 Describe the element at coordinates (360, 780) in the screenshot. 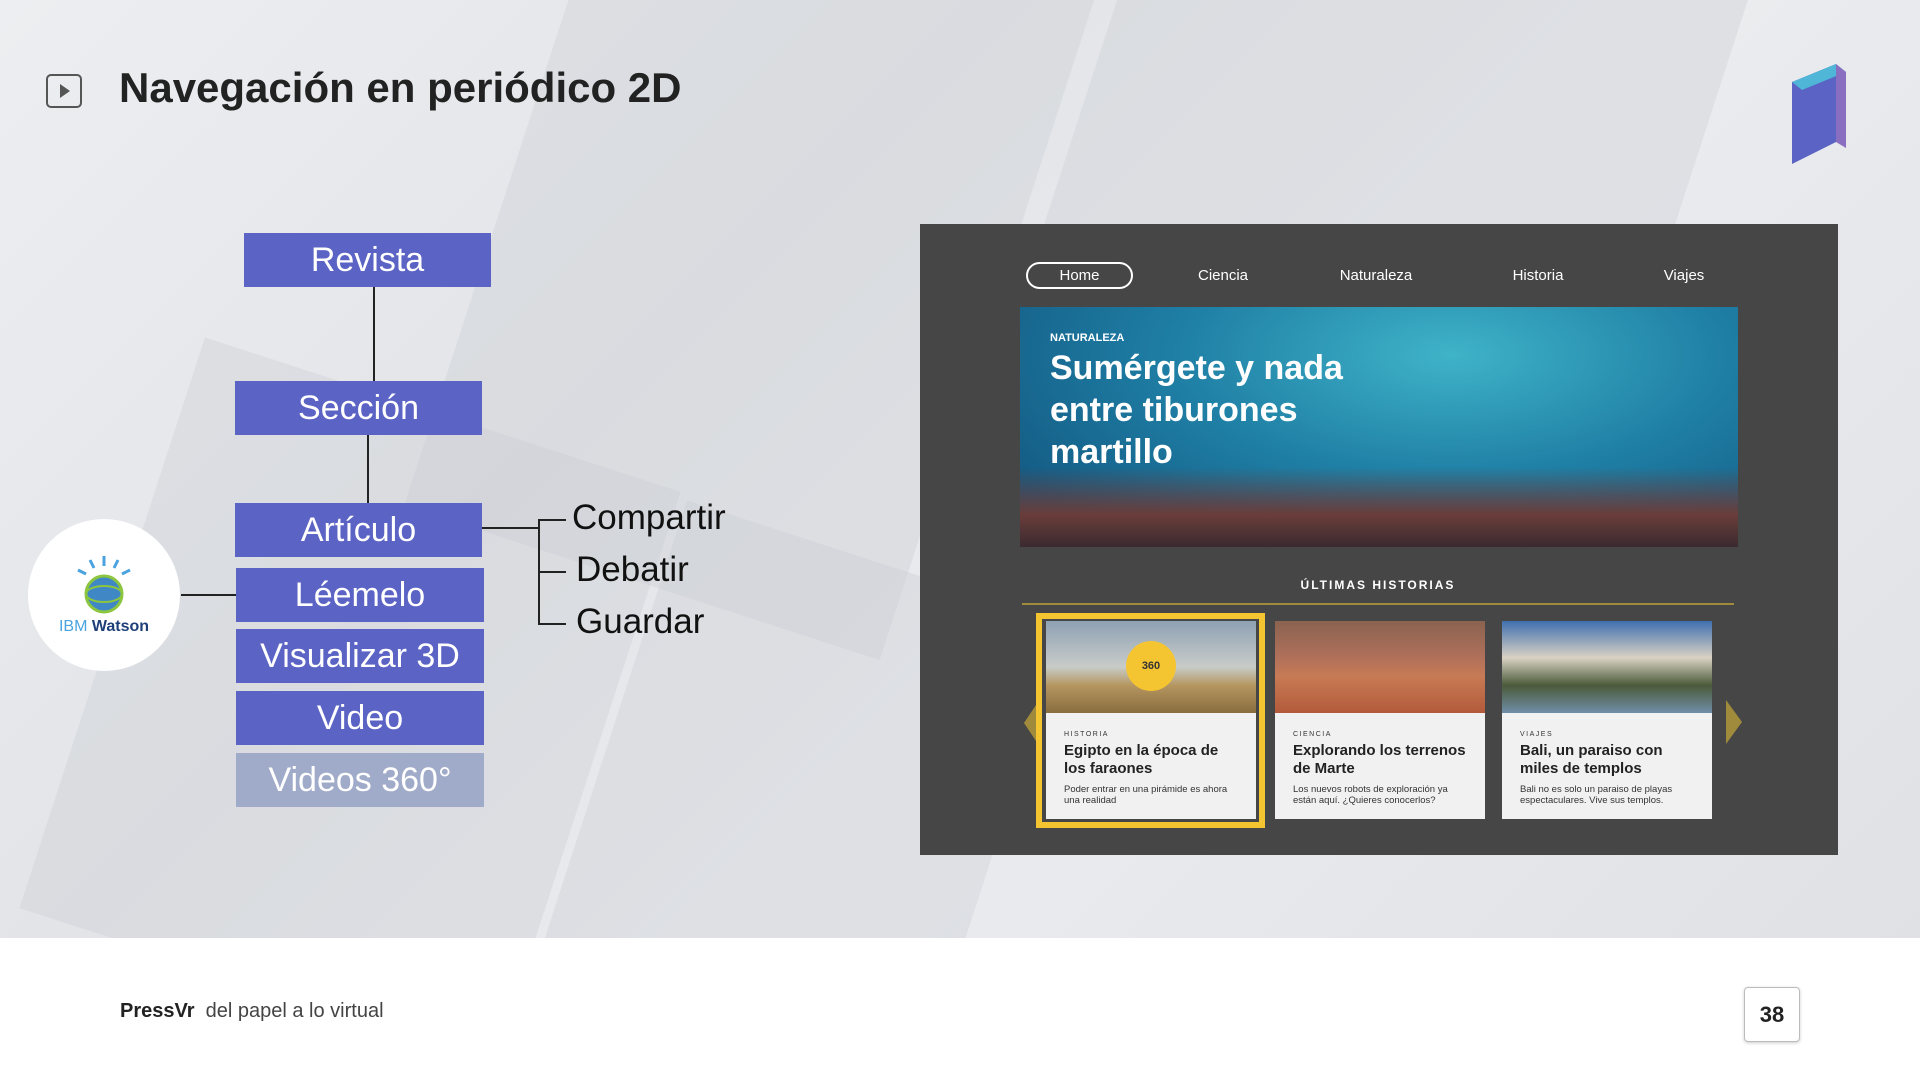

I see `node-videos-360: Videos 360°` at that location.